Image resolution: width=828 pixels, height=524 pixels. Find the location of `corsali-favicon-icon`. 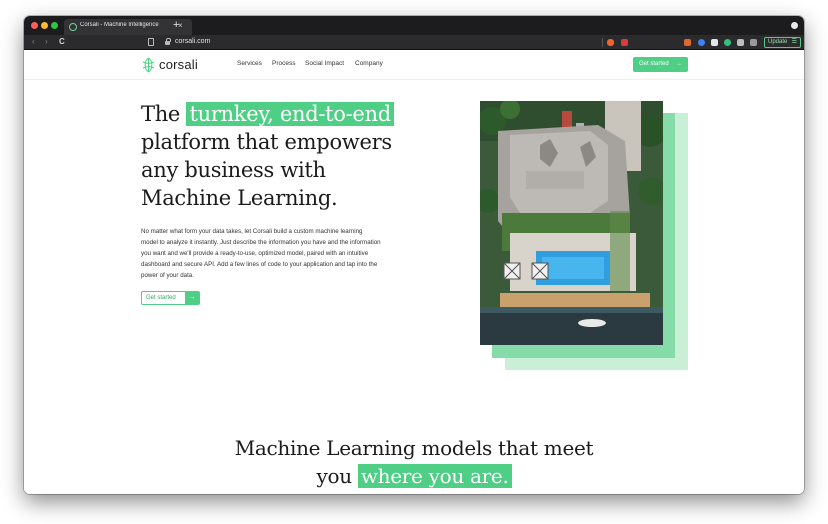

corsali-favicon-icon is located at coordinates (73, 27).